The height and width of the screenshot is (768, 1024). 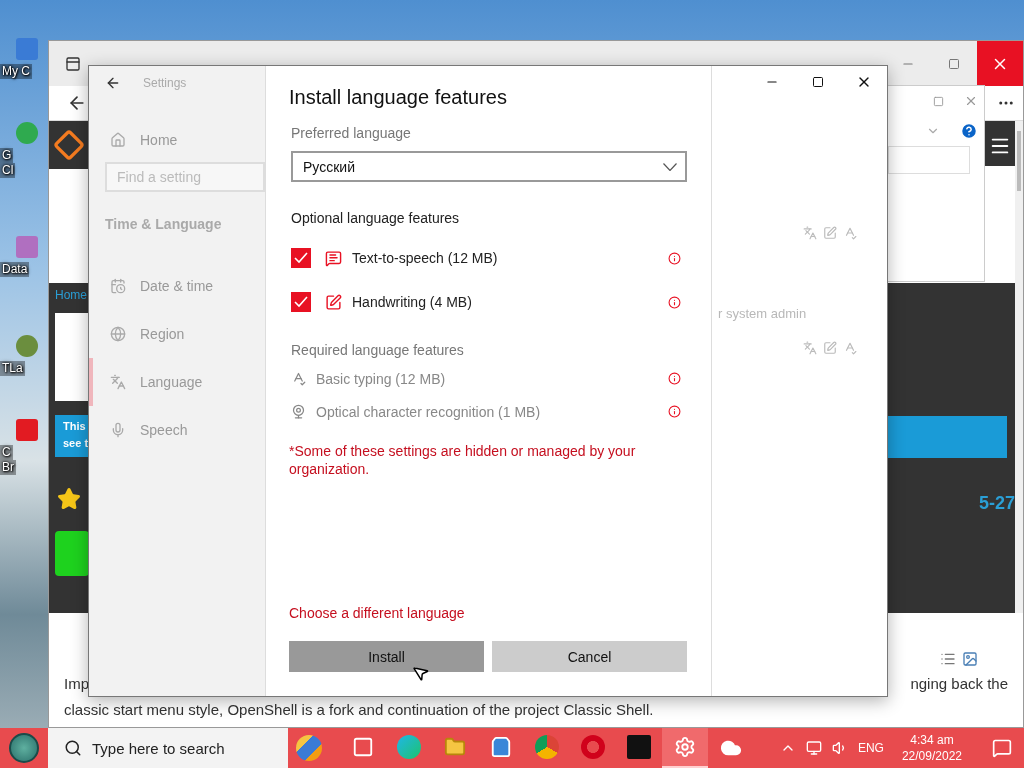 What do you see at coordinates (959, 684) in the screenshot?
I see `article-text: nging back the` at bounding box center [959, 684].